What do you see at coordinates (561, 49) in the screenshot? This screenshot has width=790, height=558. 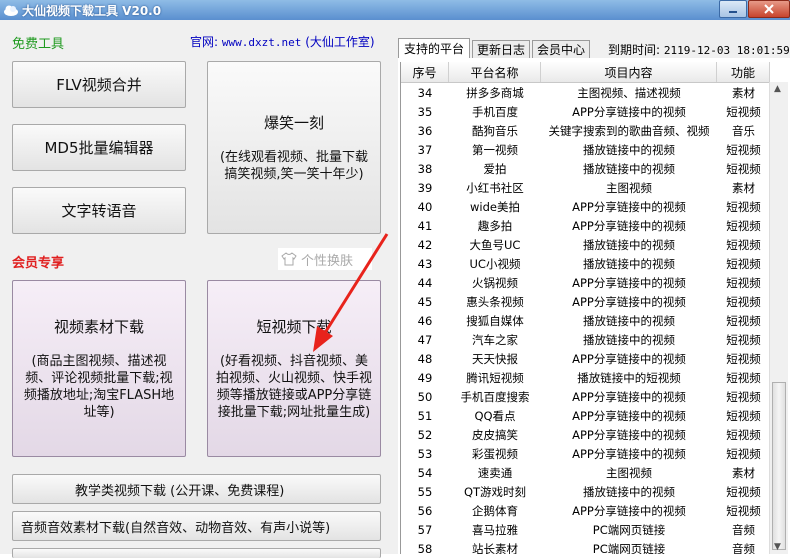 I see `tab-member-center: 会员中心` at bounding box center [561, 49].